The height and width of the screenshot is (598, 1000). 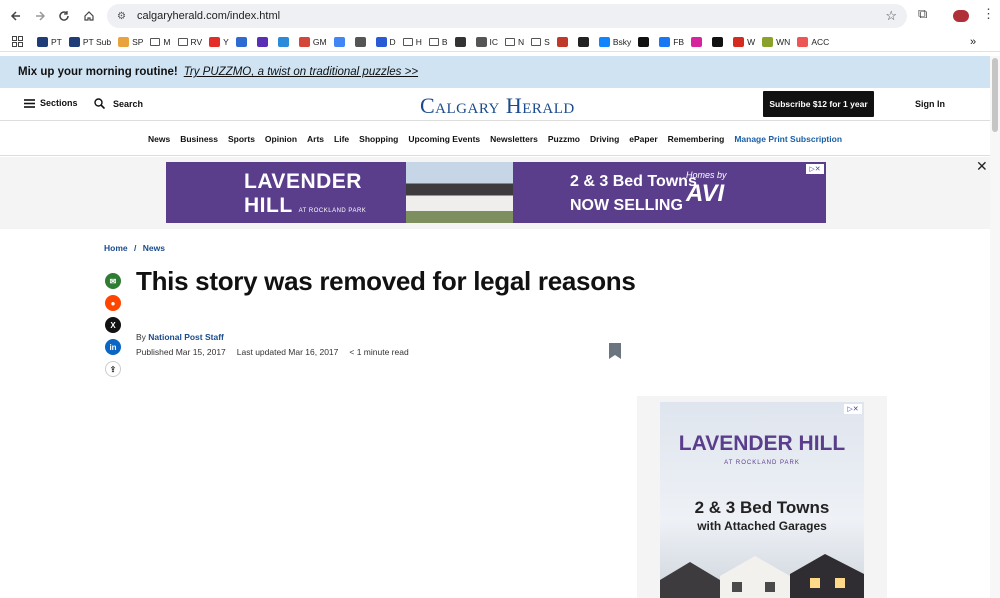 What do you see at coordinates (891, 16) in the screenshot?
I see `bookmark-star-icon: ☆` at bounding box center [891, 16].